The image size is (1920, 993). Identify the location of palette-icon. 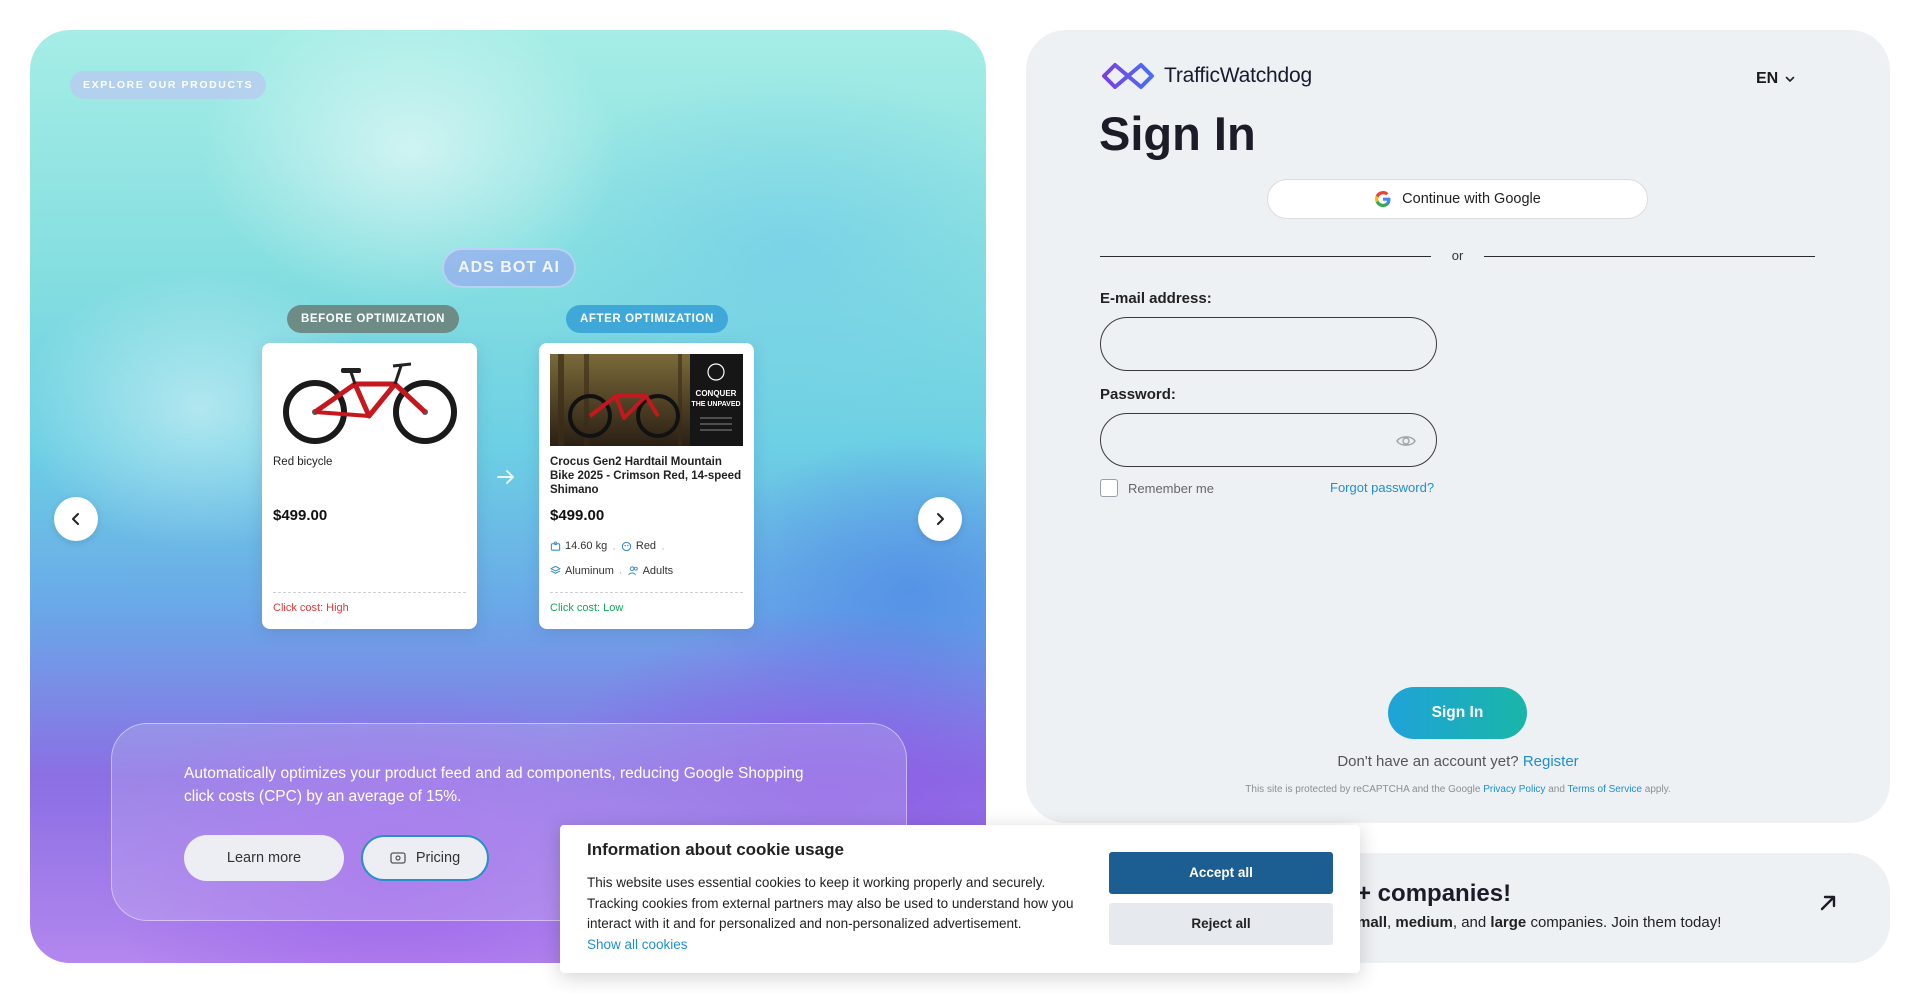
(626, 546).